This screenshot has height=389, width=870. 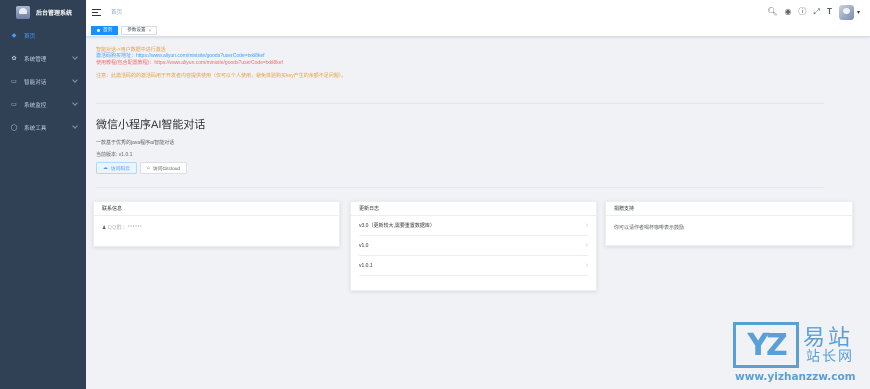 I want to click on contact-card: 联系信息 ♟ QQ群：******, so click(x=216, y=224).